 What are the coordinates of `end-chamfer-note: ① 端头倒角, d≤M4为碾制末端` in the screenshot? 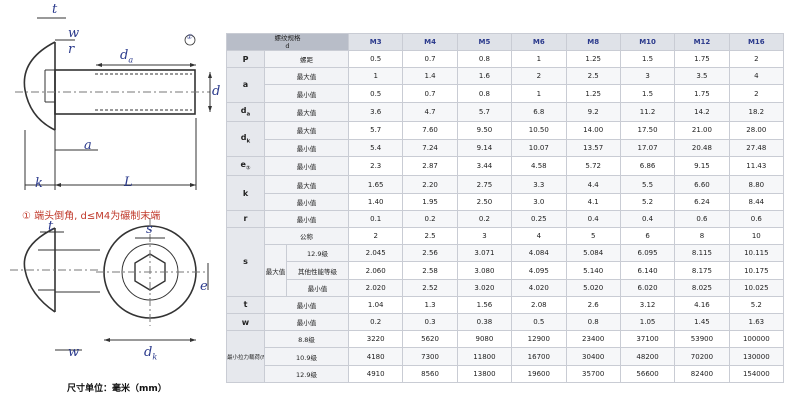 It's located at (91, 216).